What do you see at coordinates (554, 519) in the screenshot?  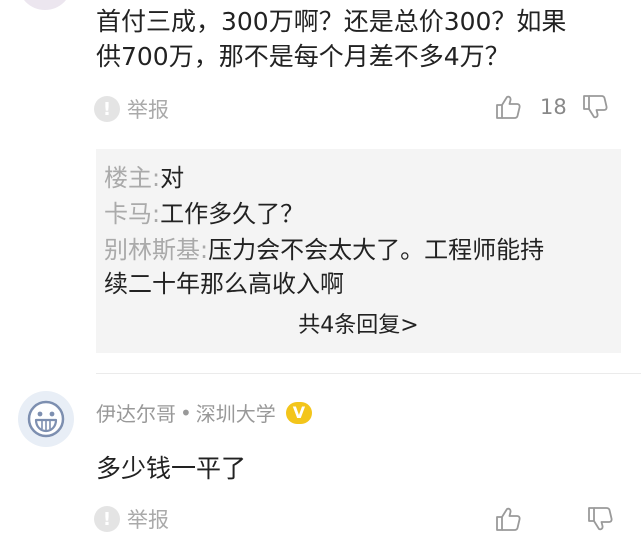 I see `vote-controls` at bounding box center [554, 519].